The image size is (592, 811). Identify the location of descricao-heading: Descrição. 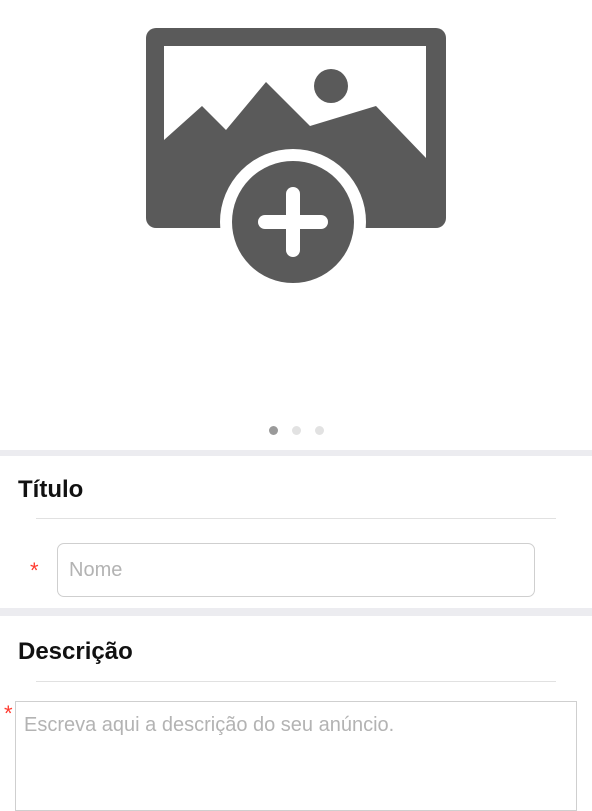
(75, 651).